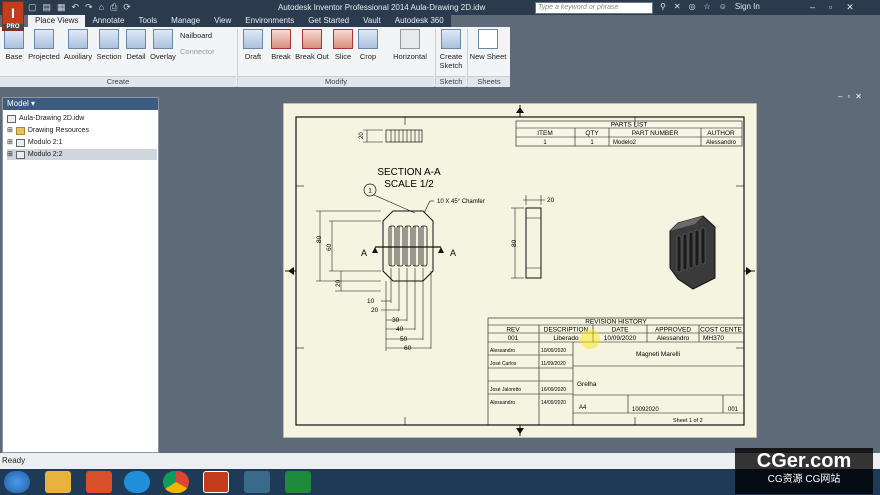  Describe the element at coordinates (368, 39) in the screenshot. I see `crop-icon` at that location.